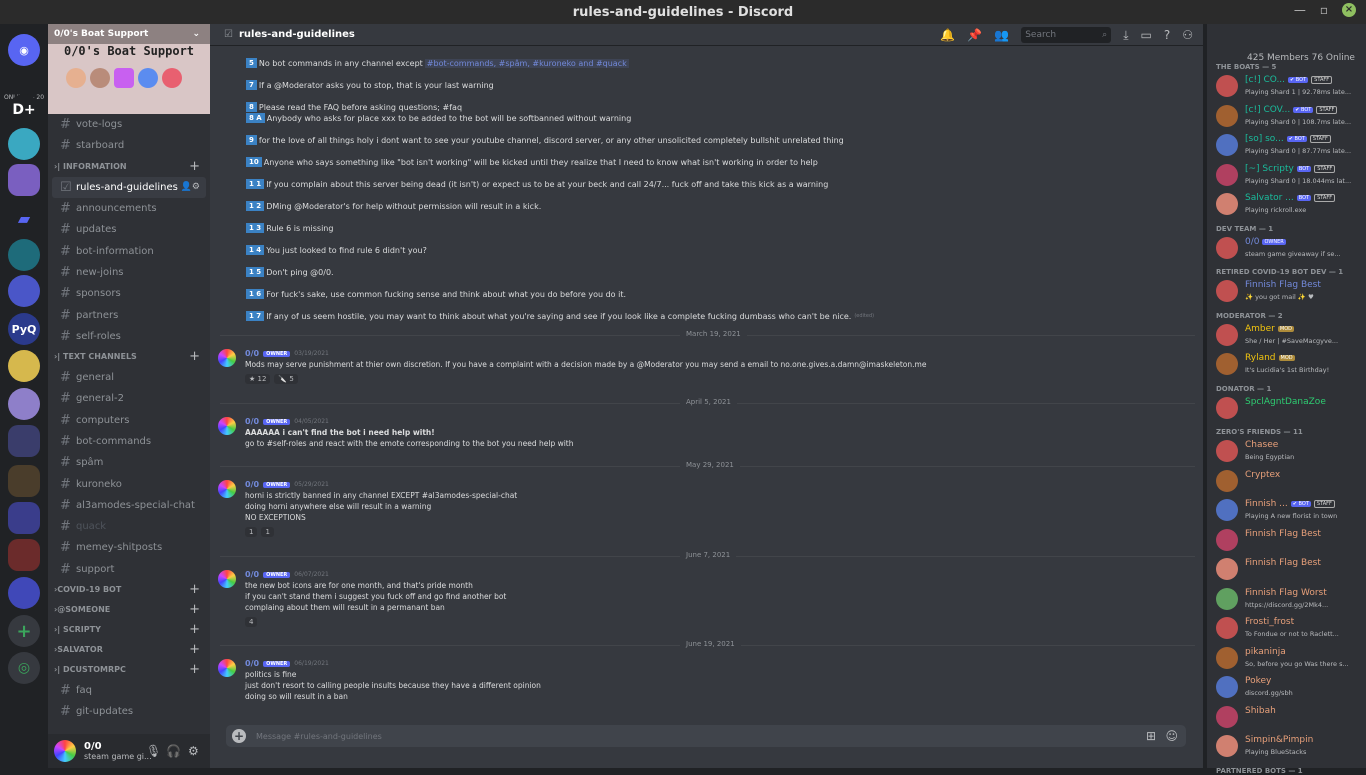  Describe the element at coordinates (129, 690) in the screenshot. I see `channel-item: # faq` at that location.